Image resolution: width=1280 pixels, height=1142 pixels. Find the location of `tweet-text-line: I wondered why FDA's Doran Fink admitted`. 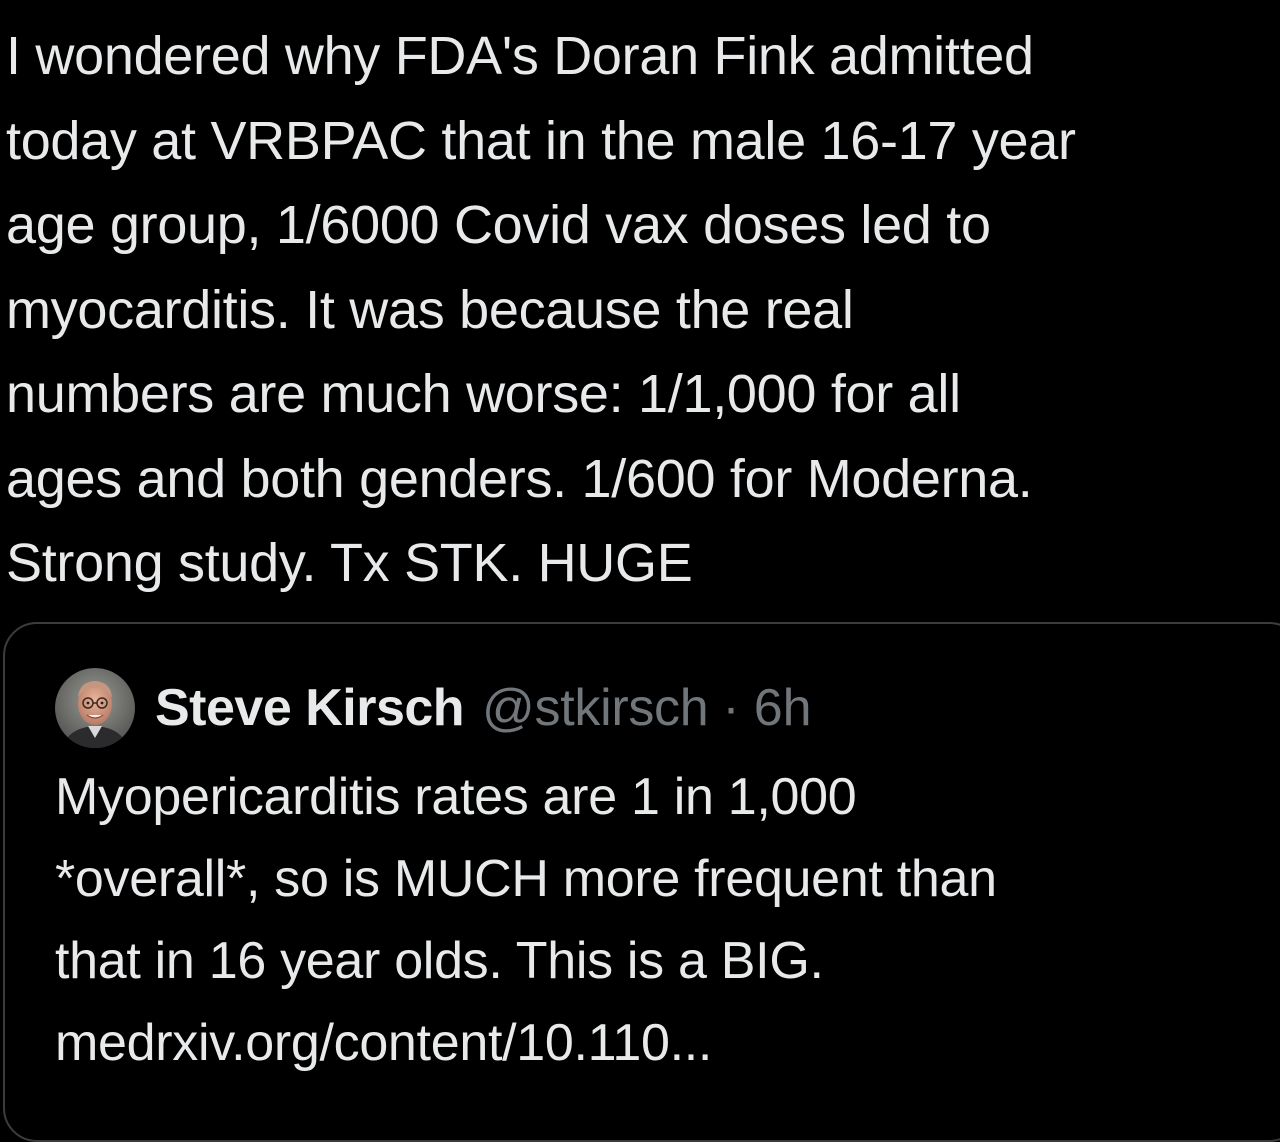

tweet-text-line: I wondered why FDA's Doran Fink admitted is located at coordinates (520, 56).